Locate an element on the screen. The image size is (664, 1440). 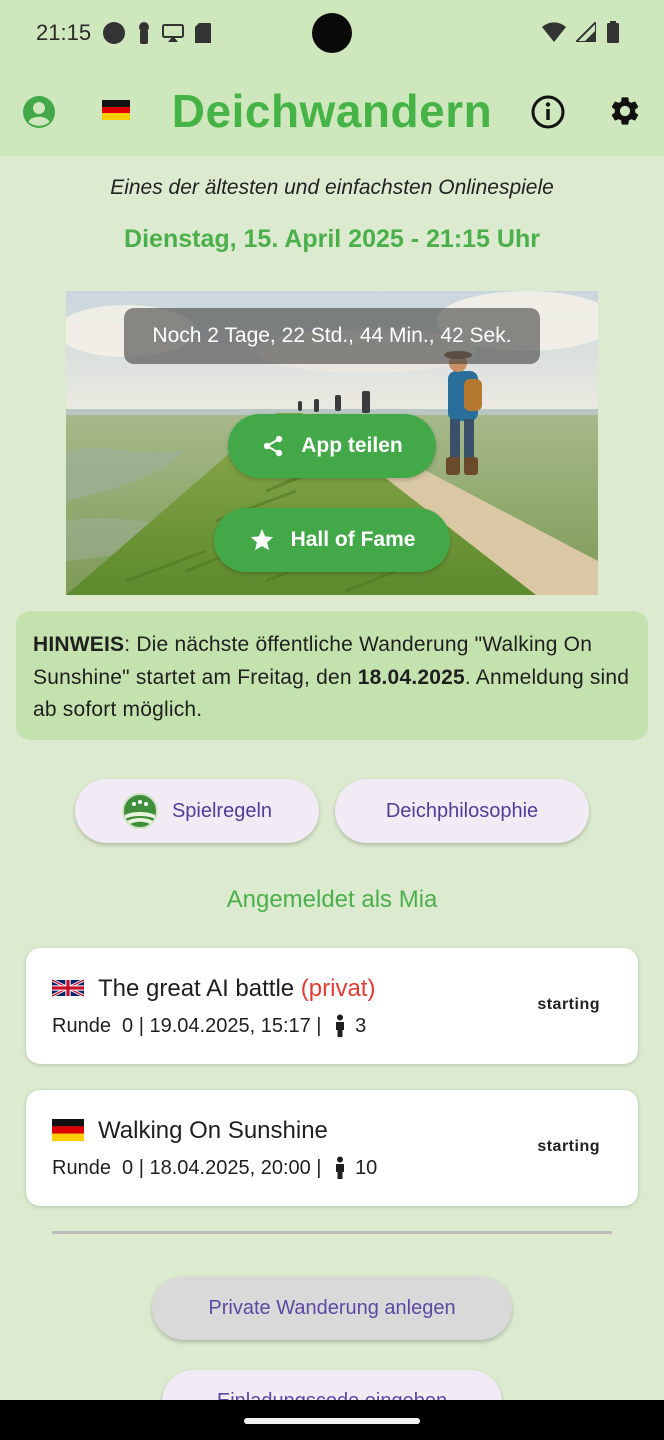
key-notification-icon is located at coordinates (144, 33).